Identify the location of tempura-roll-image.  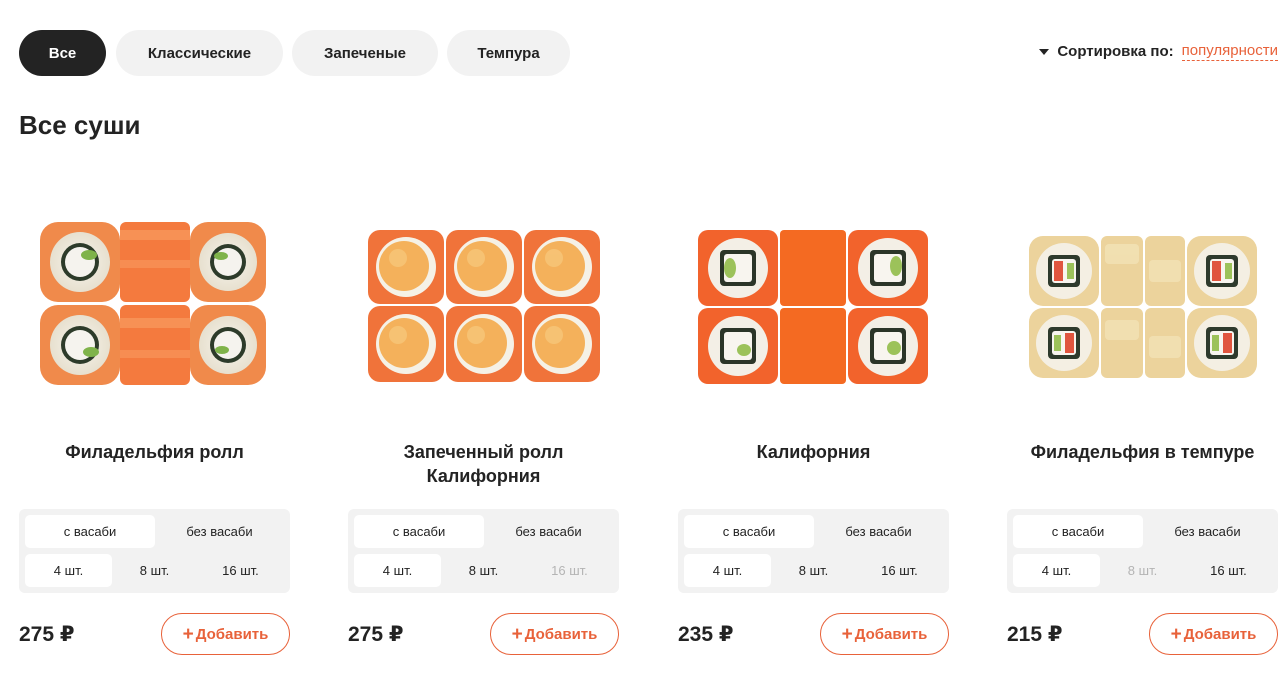
(1142, 300).